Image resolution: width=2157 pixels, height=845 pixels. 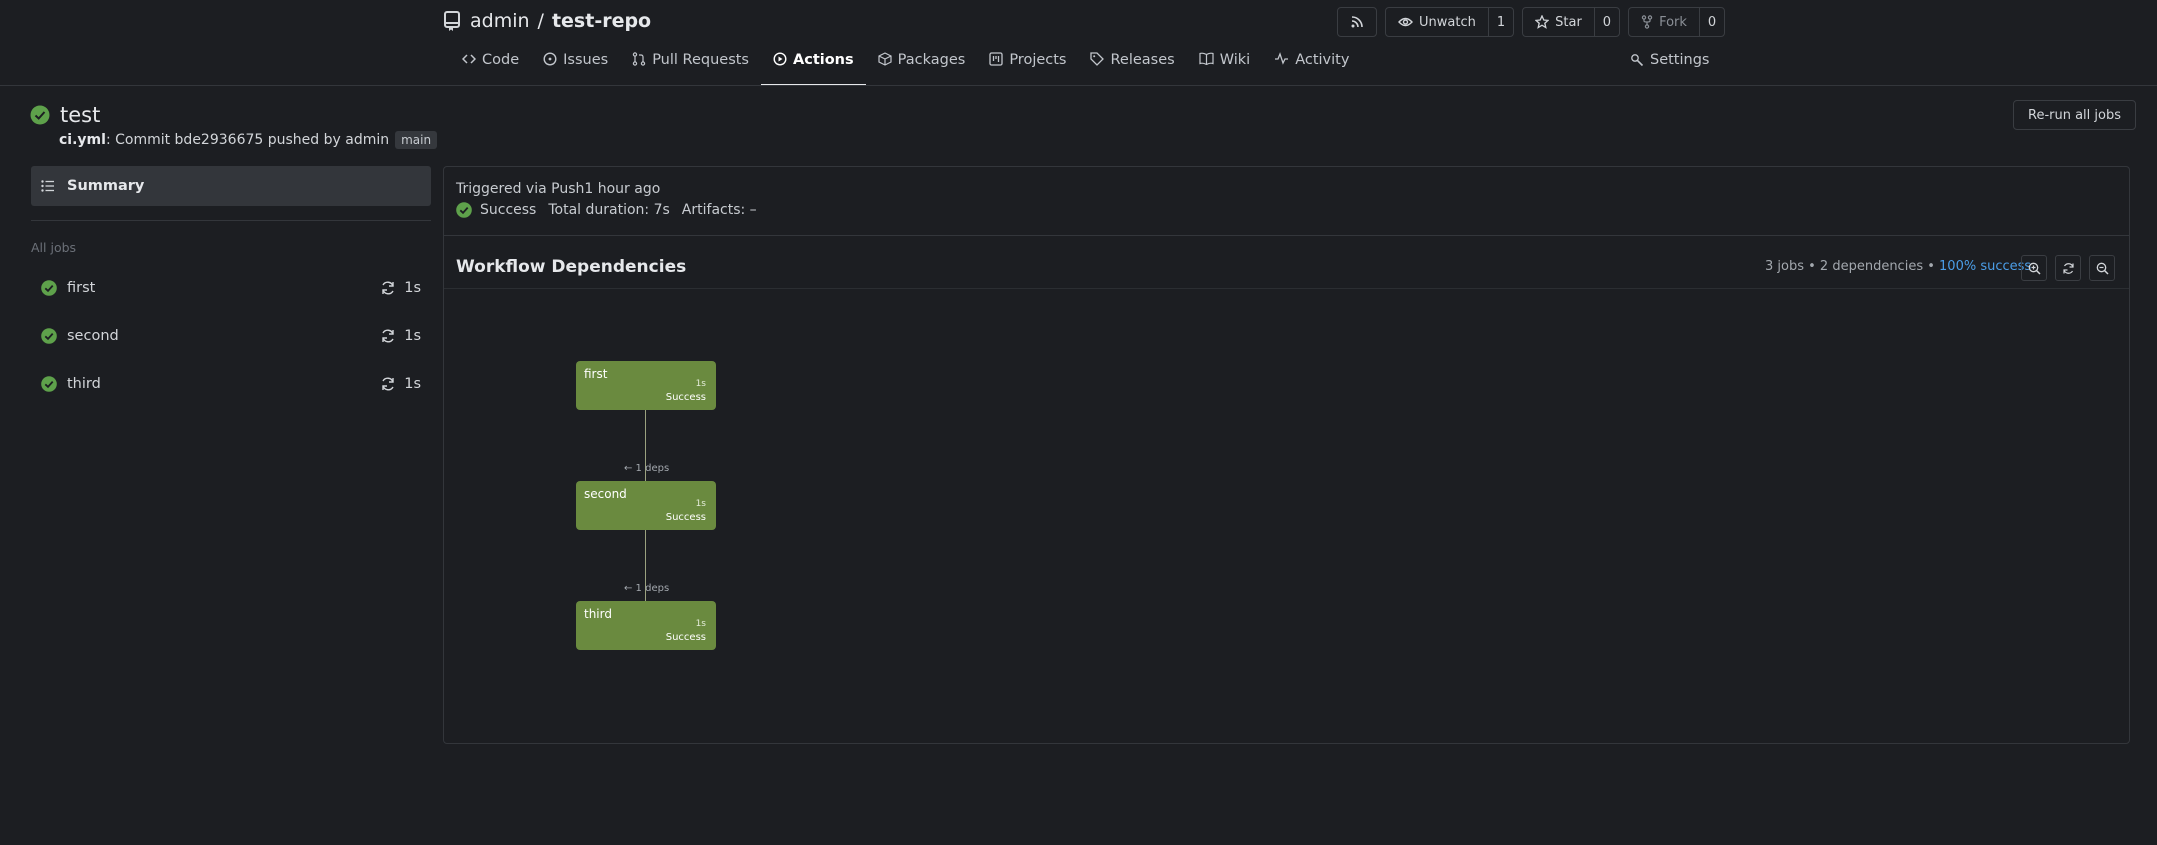 I want to click on sidebar-divider, so click(x=231, y=220).